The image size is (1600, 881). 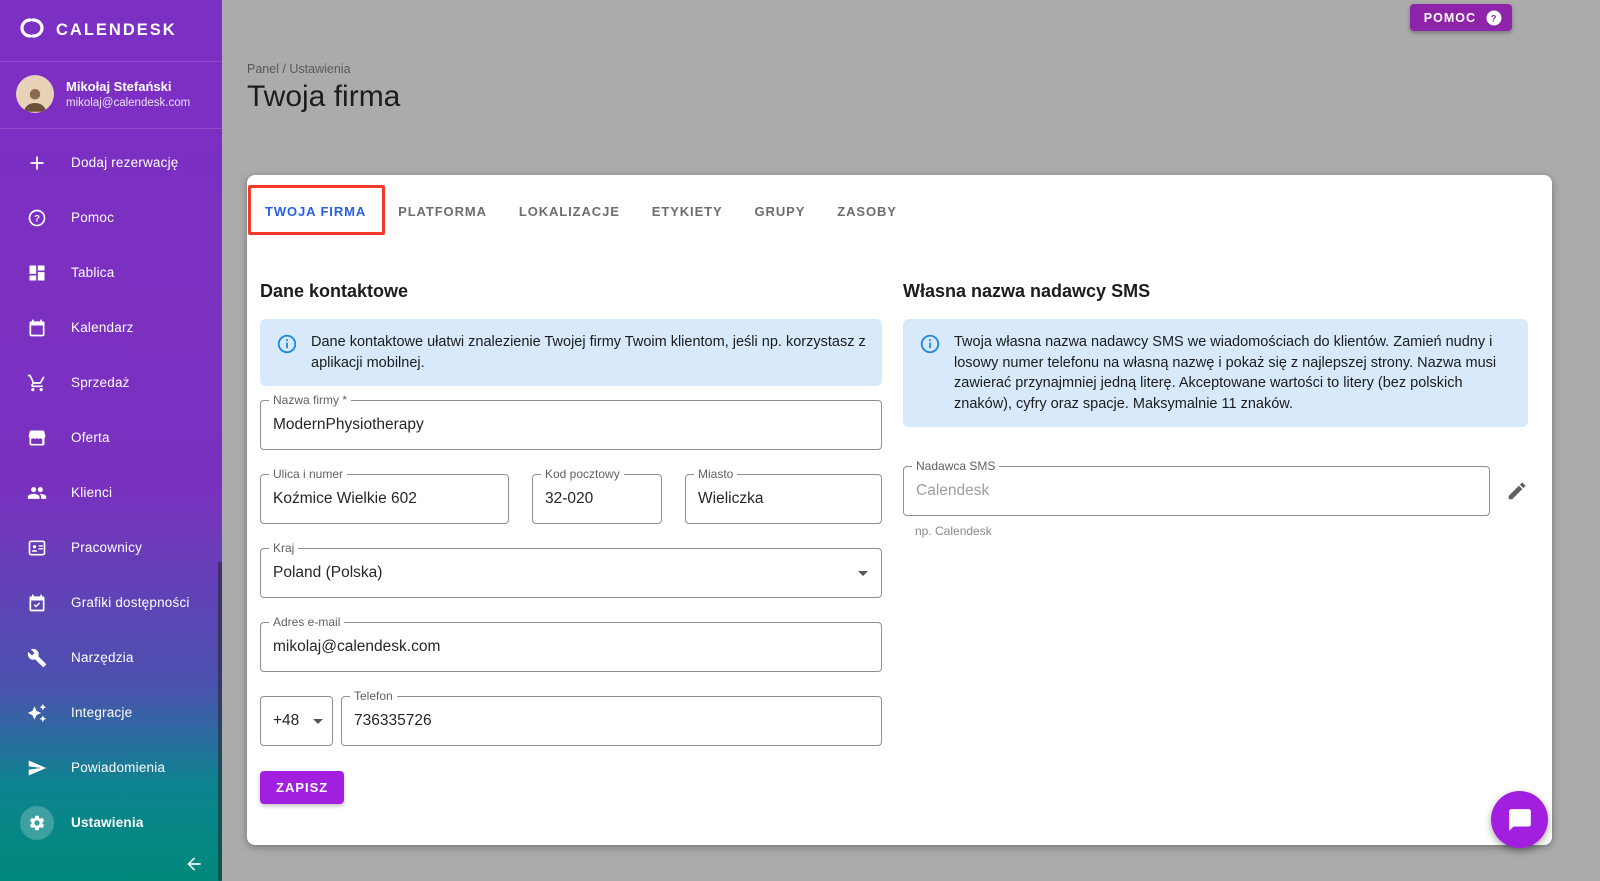 I want to click on country-select: Kraj Poland (Polska), so click(x=571, y=570).